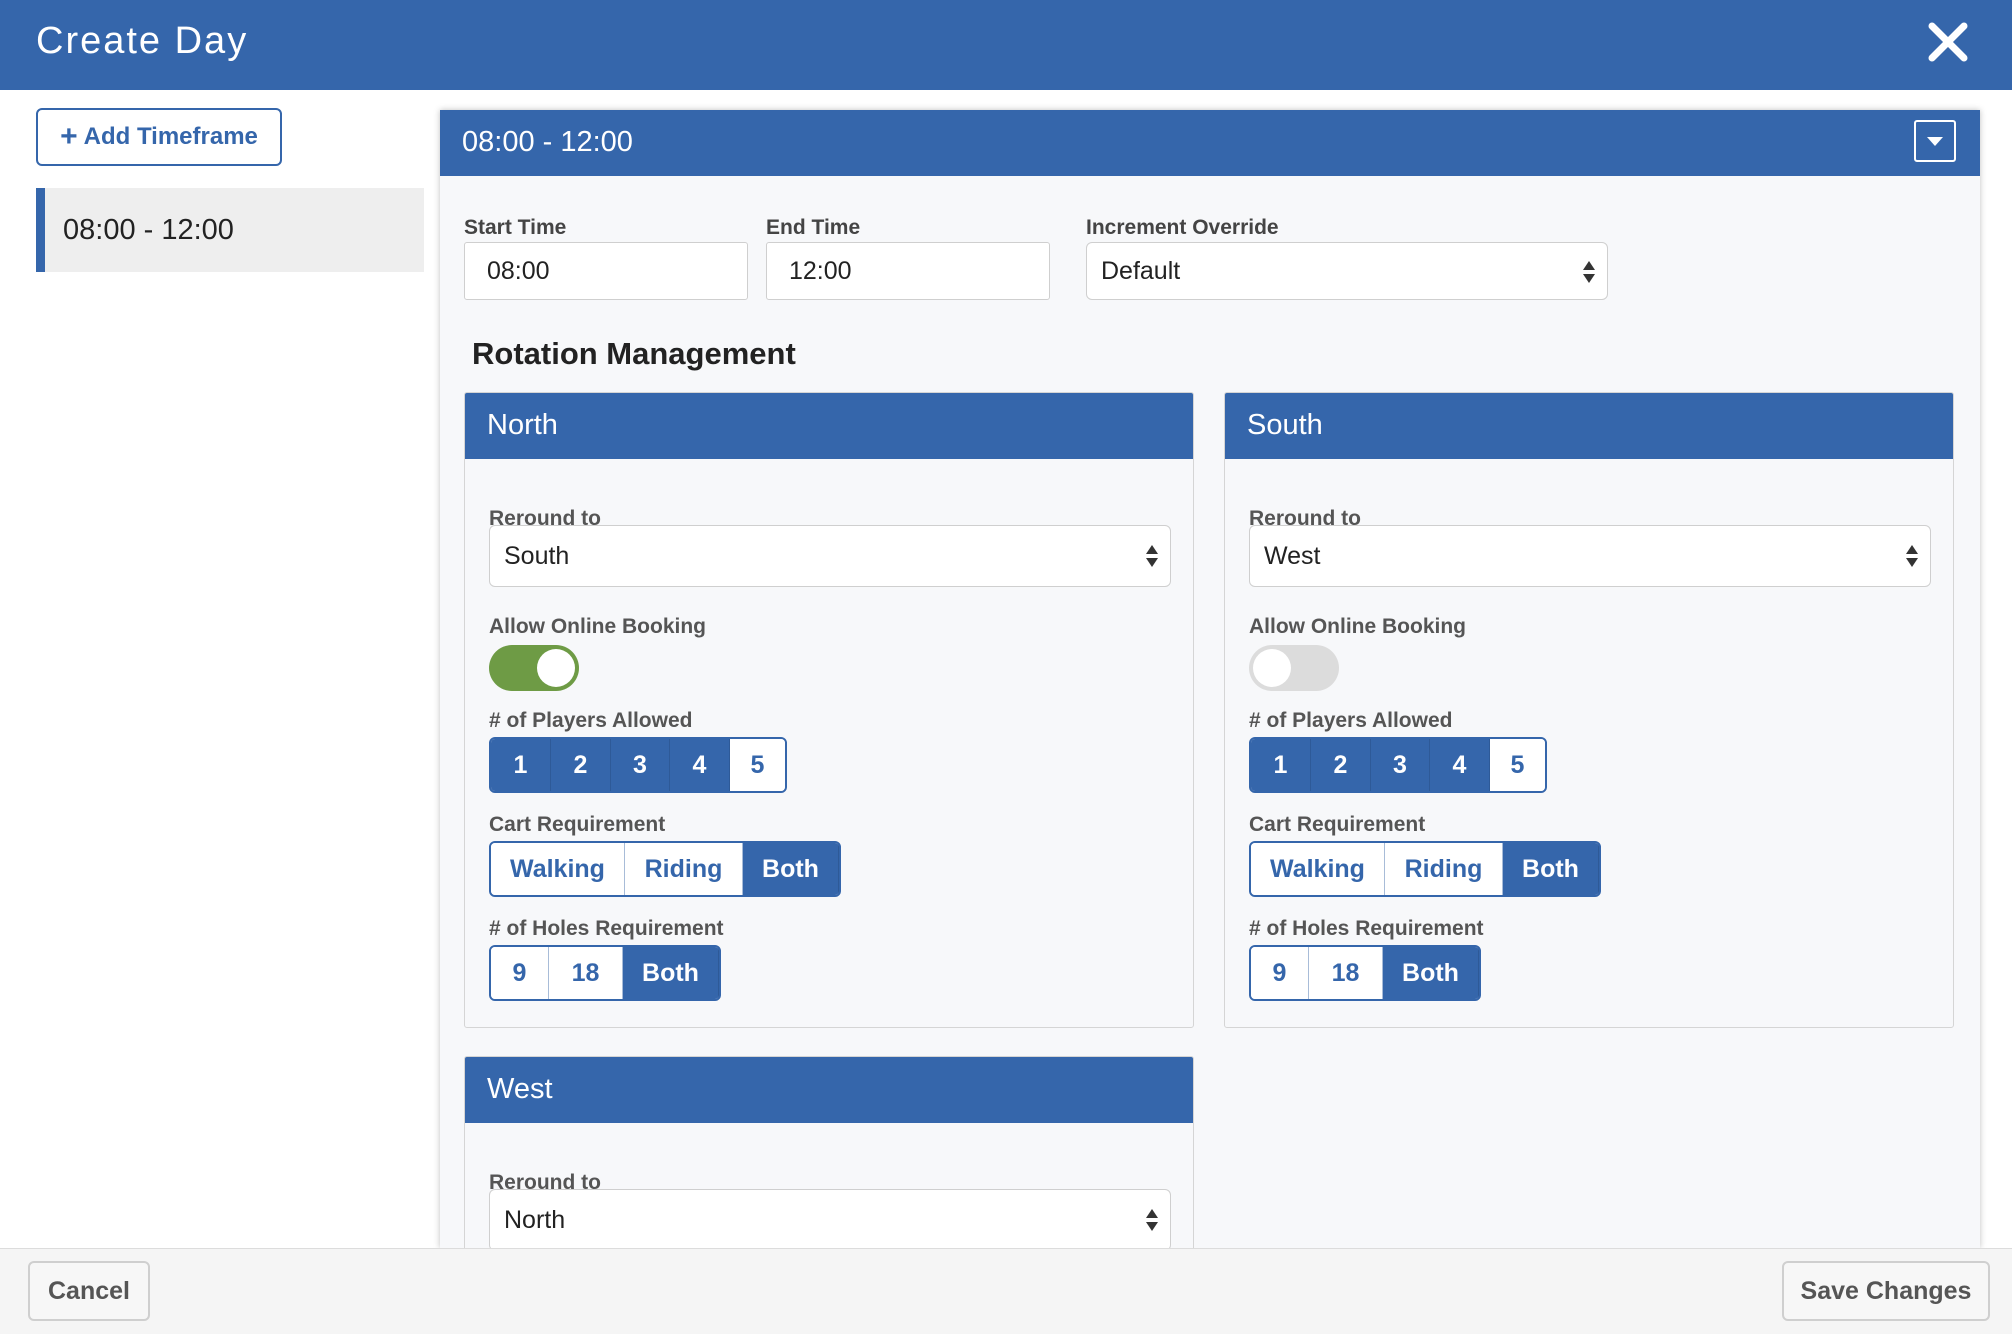  I want to click on reround-value: West, so click(1292, 555).